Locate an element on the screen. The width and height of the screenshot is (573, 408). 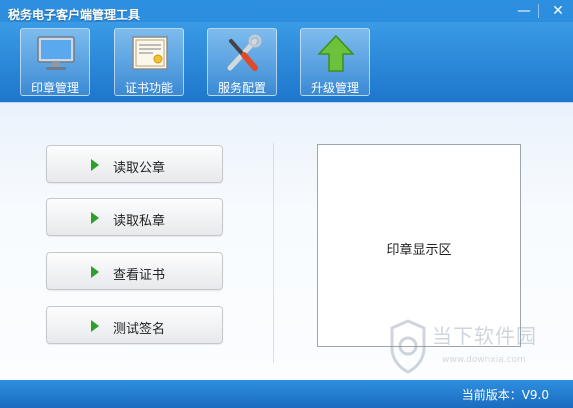
watermark-url: www.downxia.com is located at coordinates (484, 360).